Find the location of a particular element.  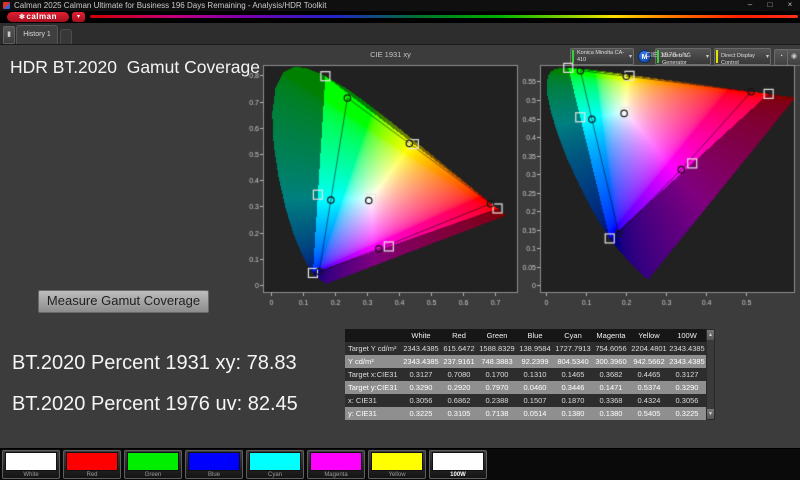

table-cell: 0.1507 is located at coordinates (535, 400).